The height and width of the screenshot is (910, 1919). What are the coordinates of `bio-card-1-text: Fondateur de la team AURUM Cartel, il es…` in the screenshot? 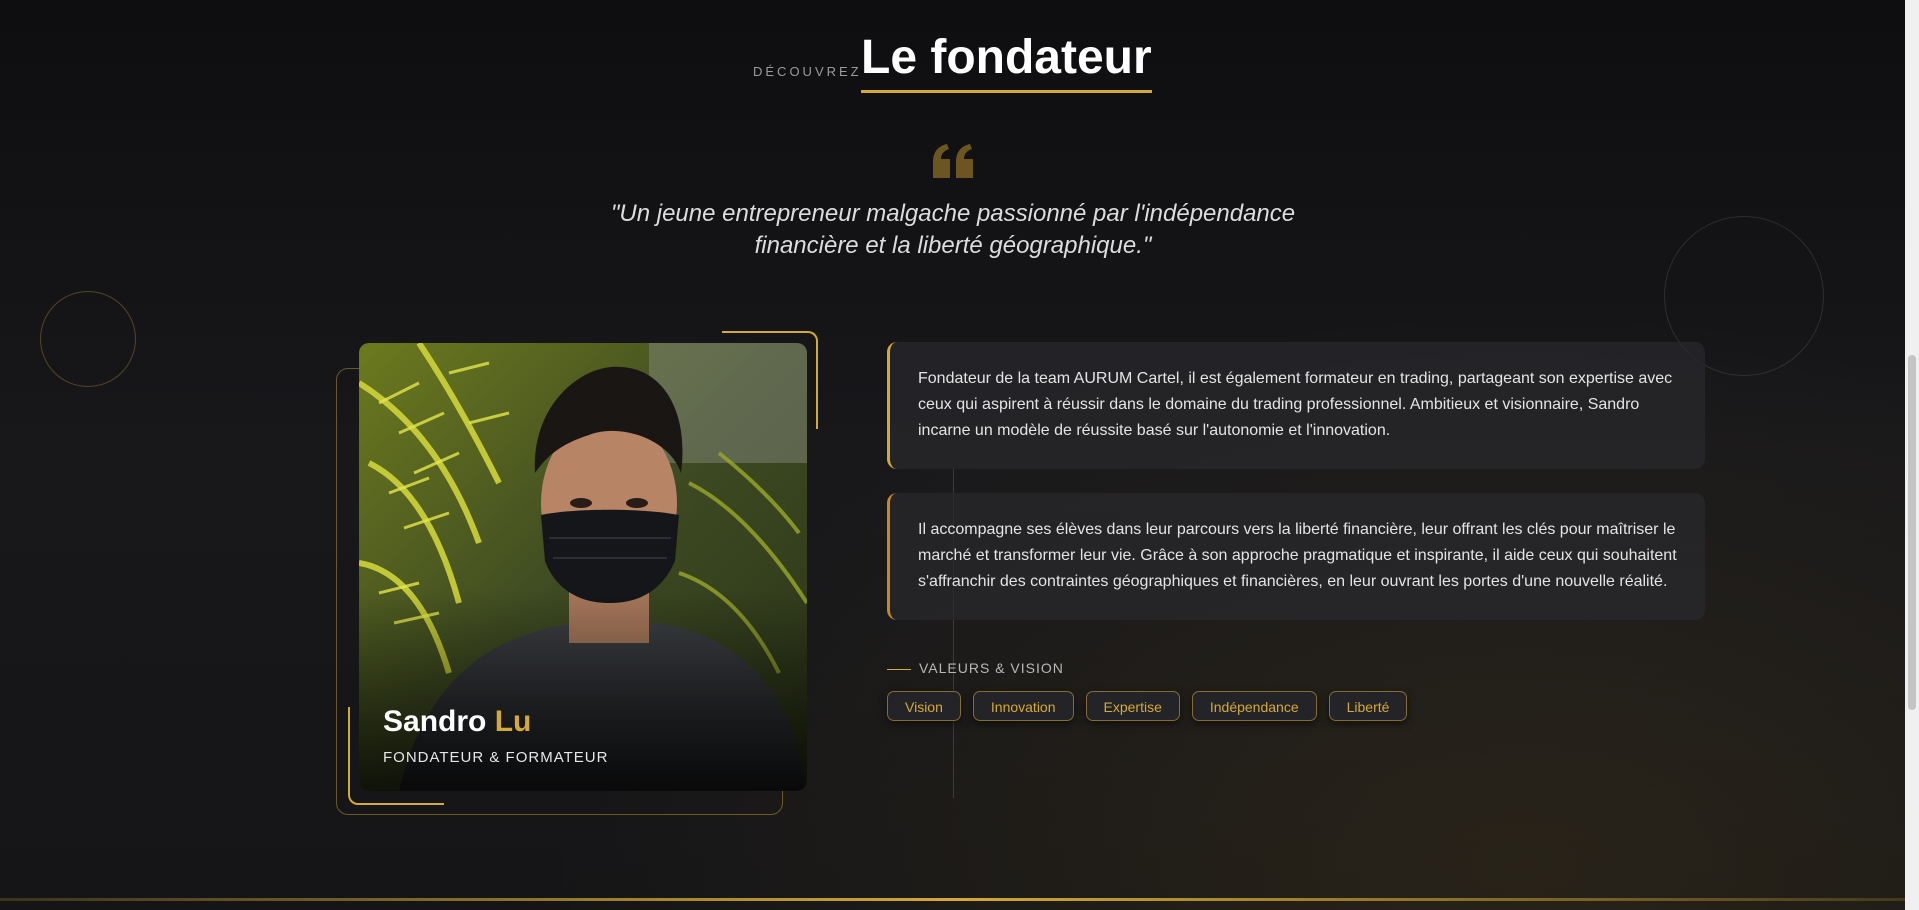 It's located at (1295, 404).